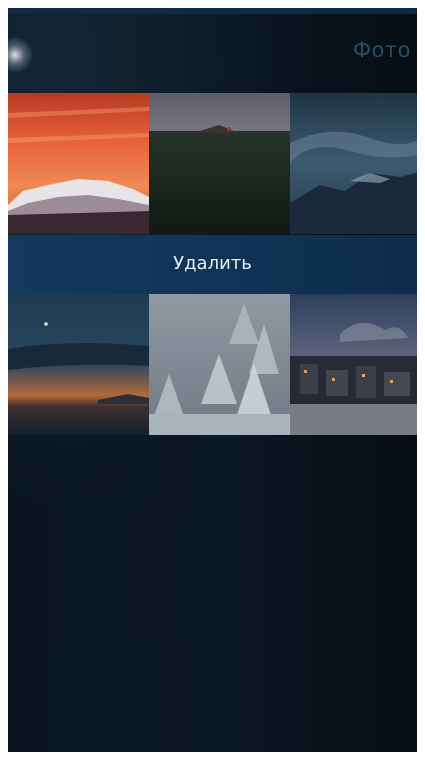  What do you see at coordinates (381, 50) in the screenshot?
I see `page-title: Фото` at bounding box center [381, 50].